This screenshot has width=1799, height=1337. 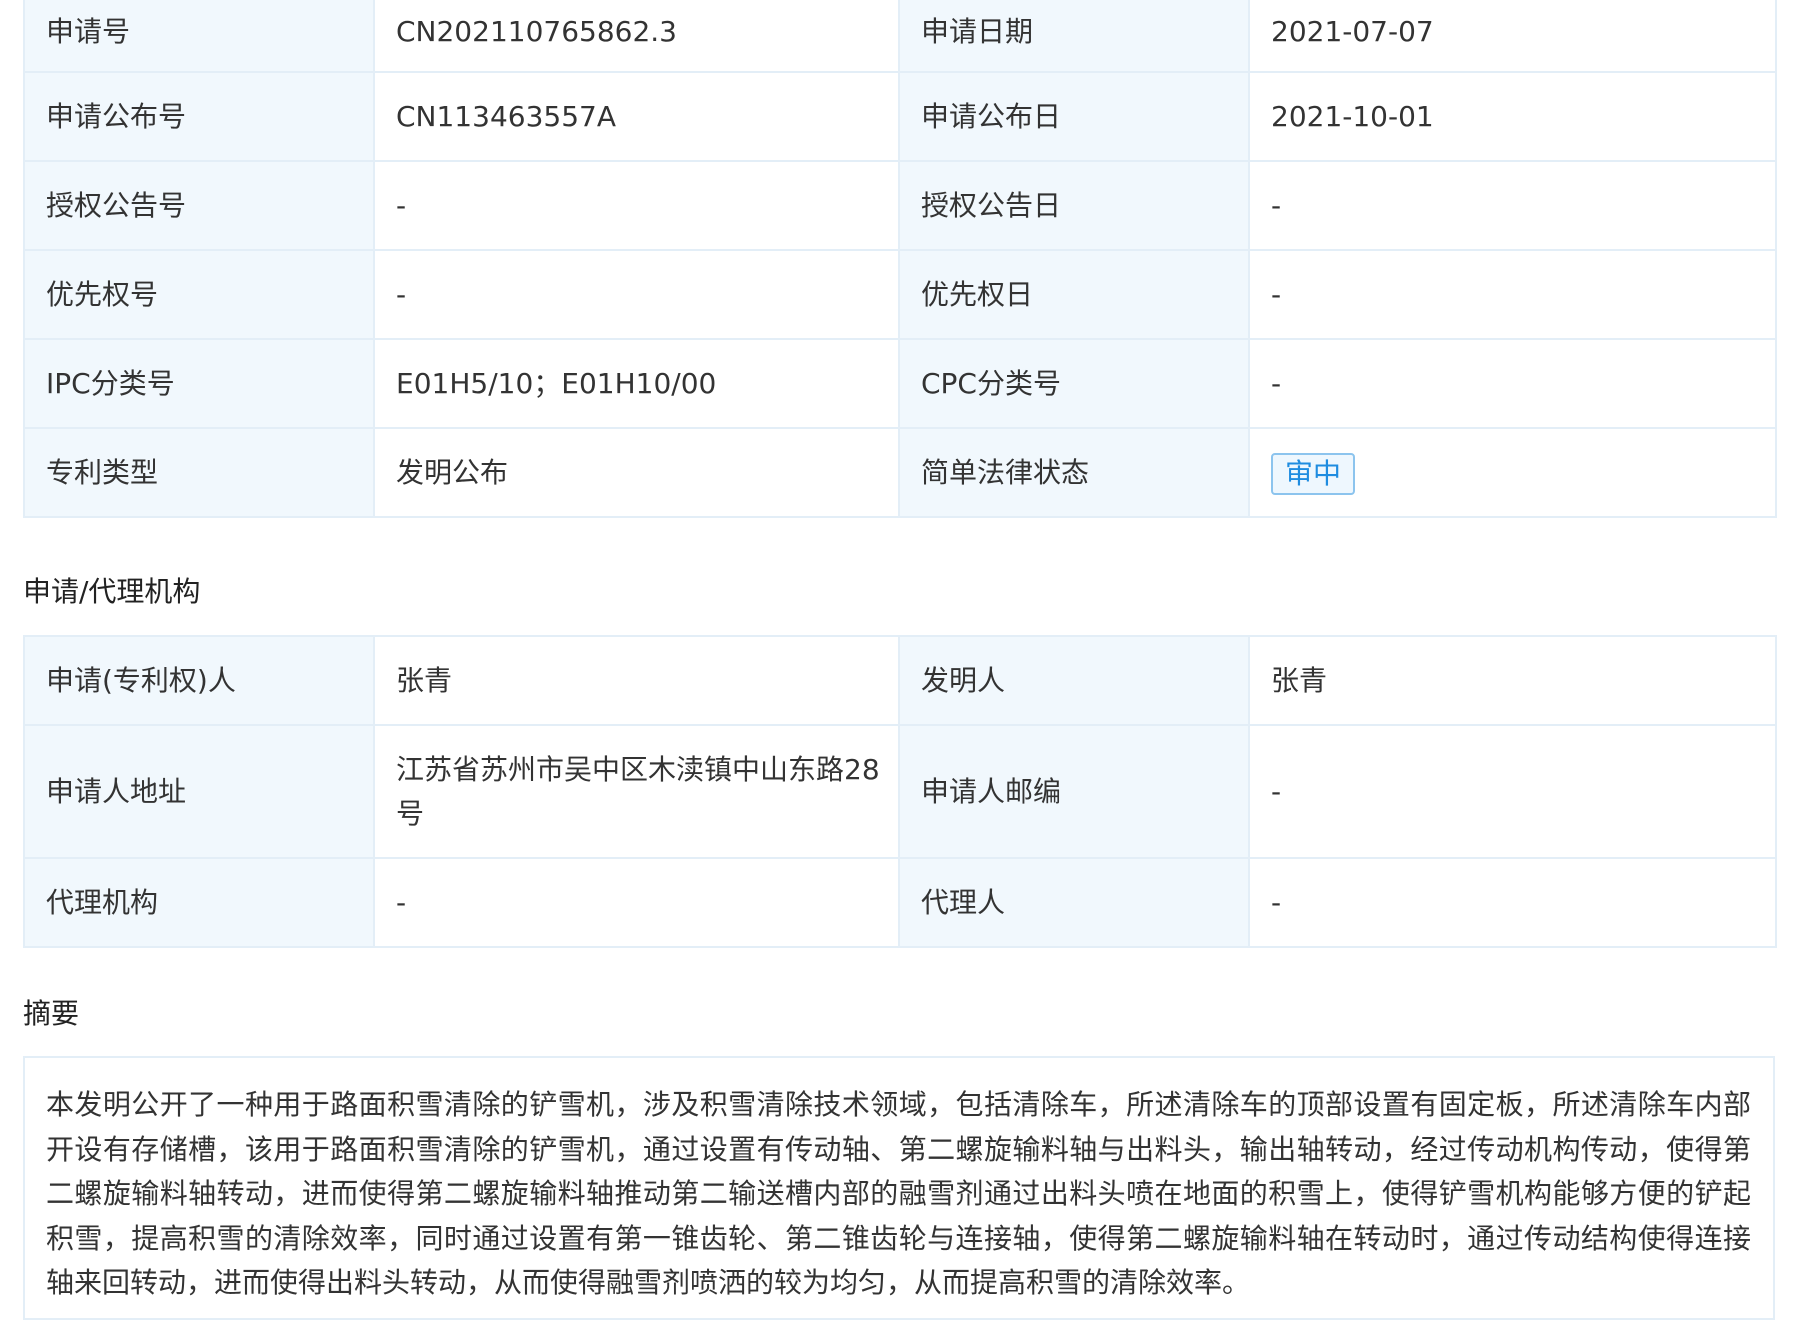 What do you see at coordinates (199, 36) in the screenshot?
I see `label-application-number: 申请号` at bounding box center [199, 36].